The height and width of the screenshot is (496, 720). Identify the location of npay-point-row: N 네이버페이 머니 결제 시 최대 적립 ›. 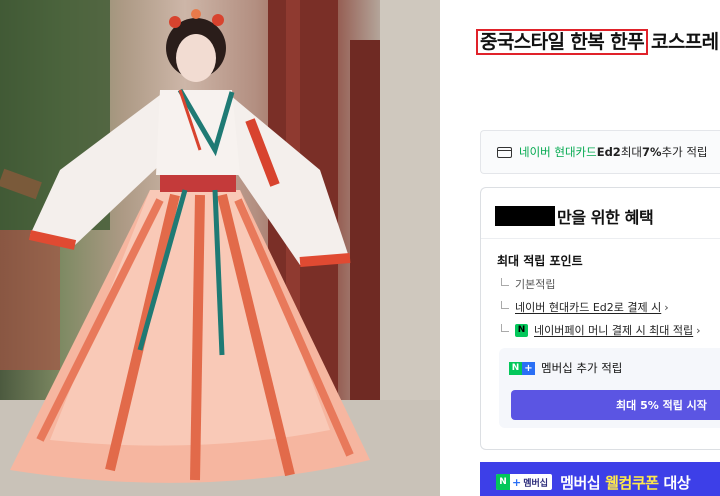
(601, 330).